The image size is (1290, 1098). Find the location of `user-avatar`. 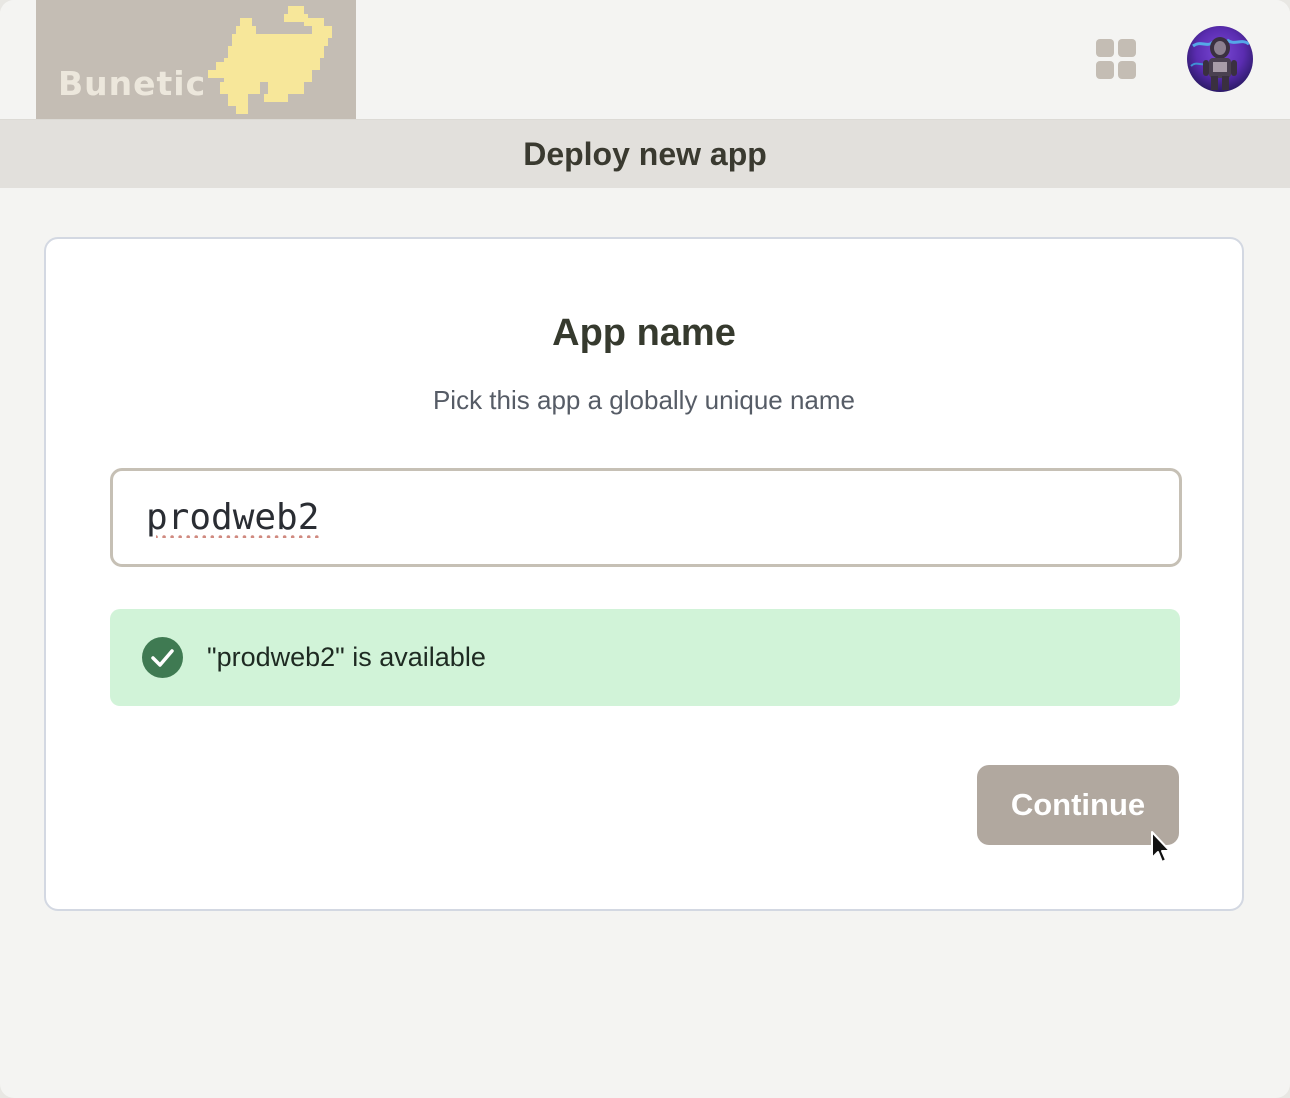

user-avatar is located at coordinates (1220, 59).